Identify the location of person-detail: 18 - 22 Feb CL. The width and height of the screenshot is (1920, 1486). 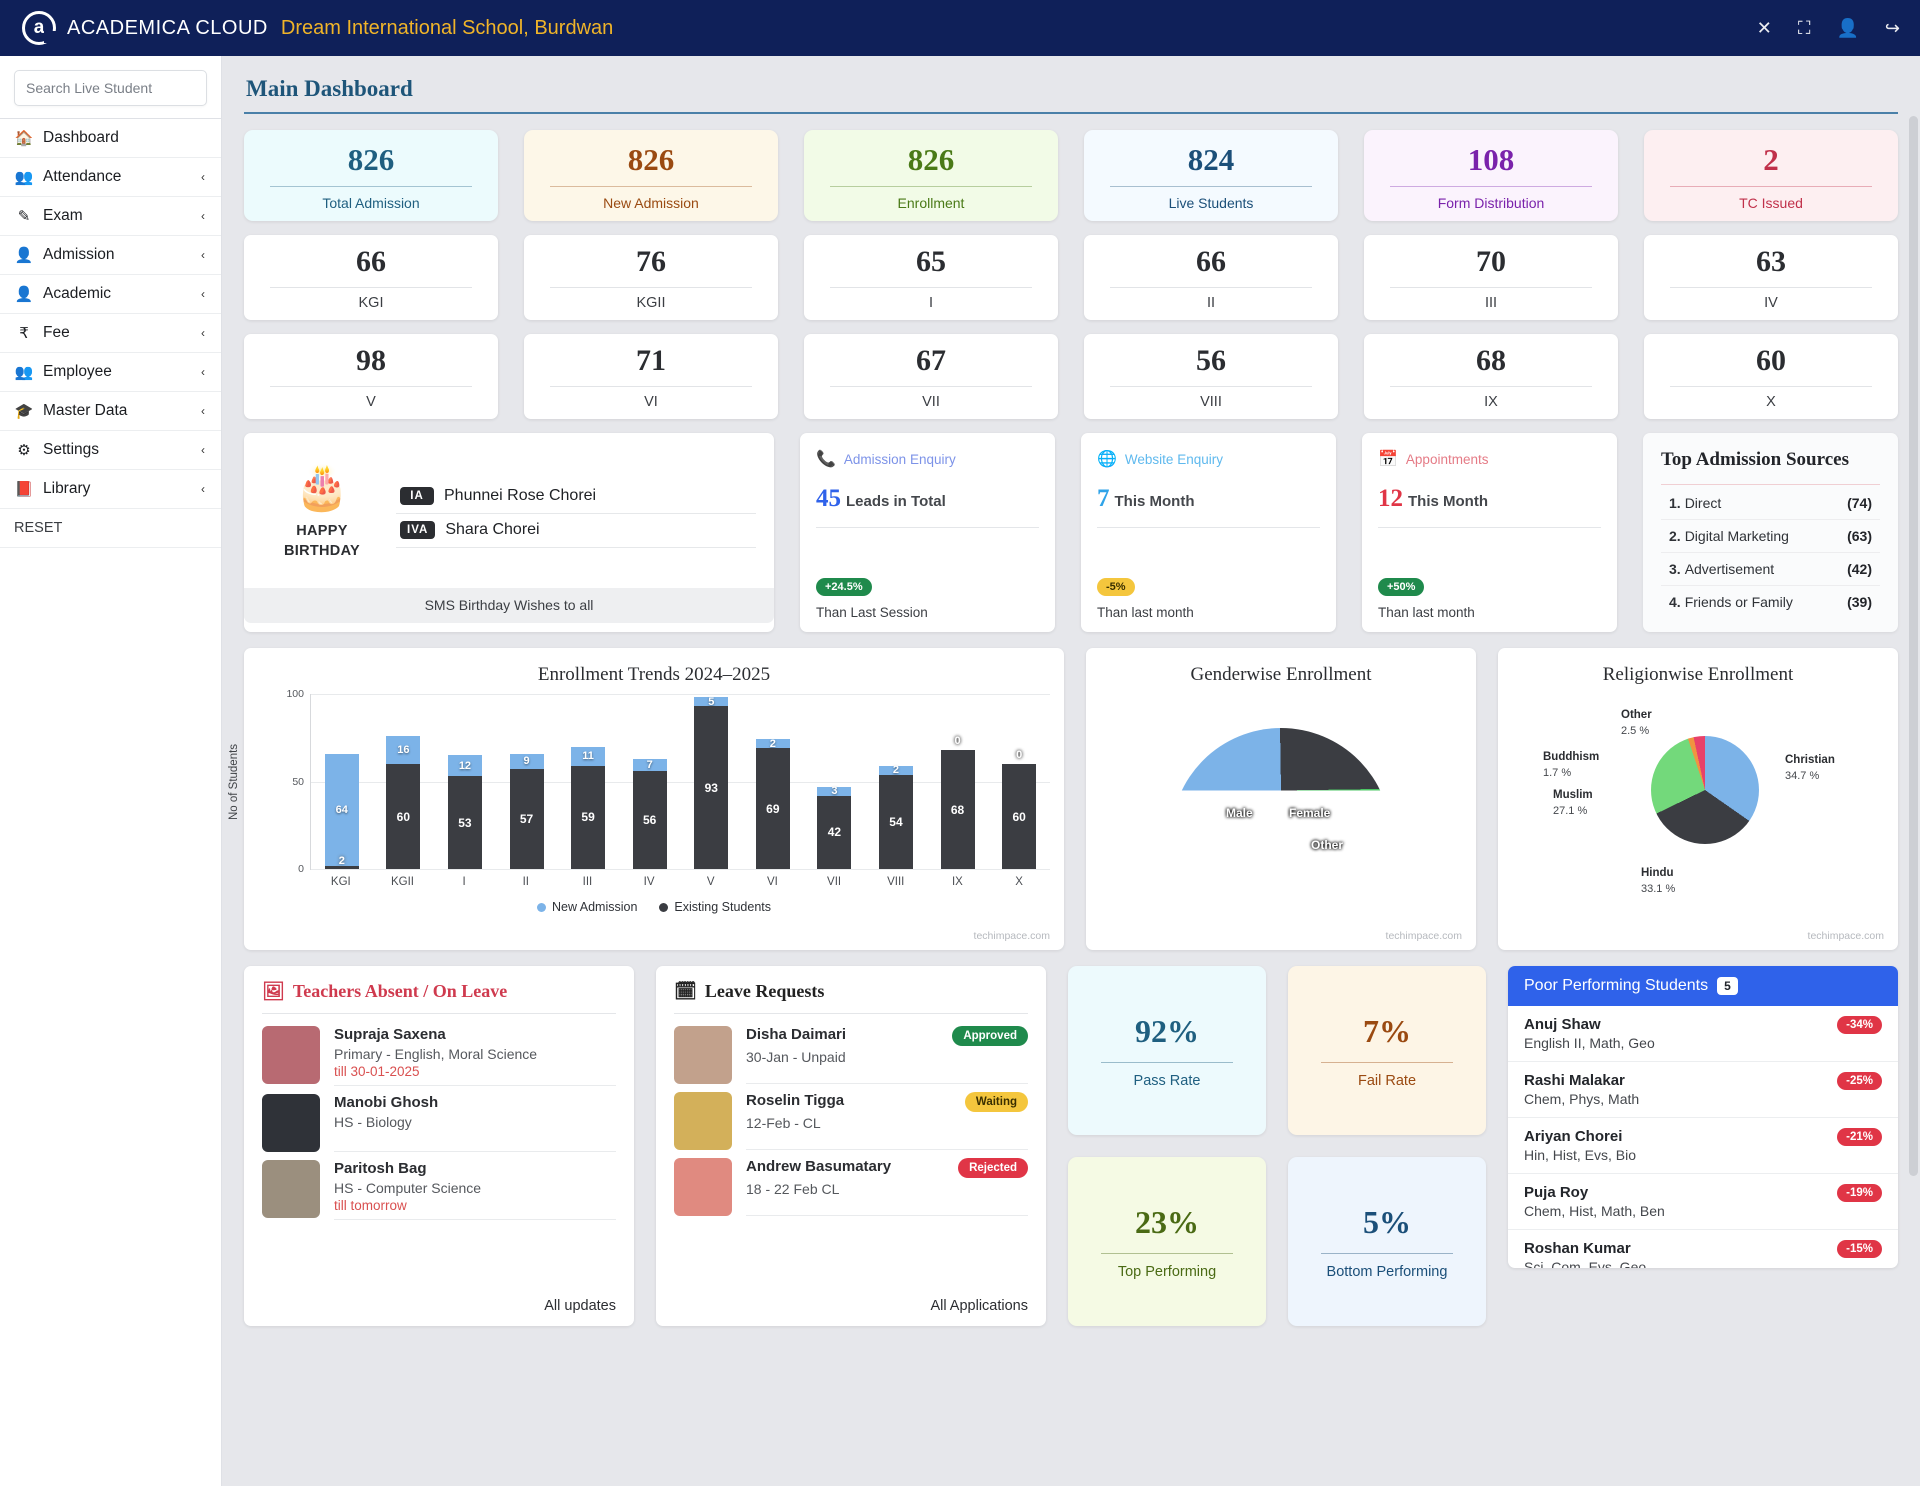
(793, 1189).